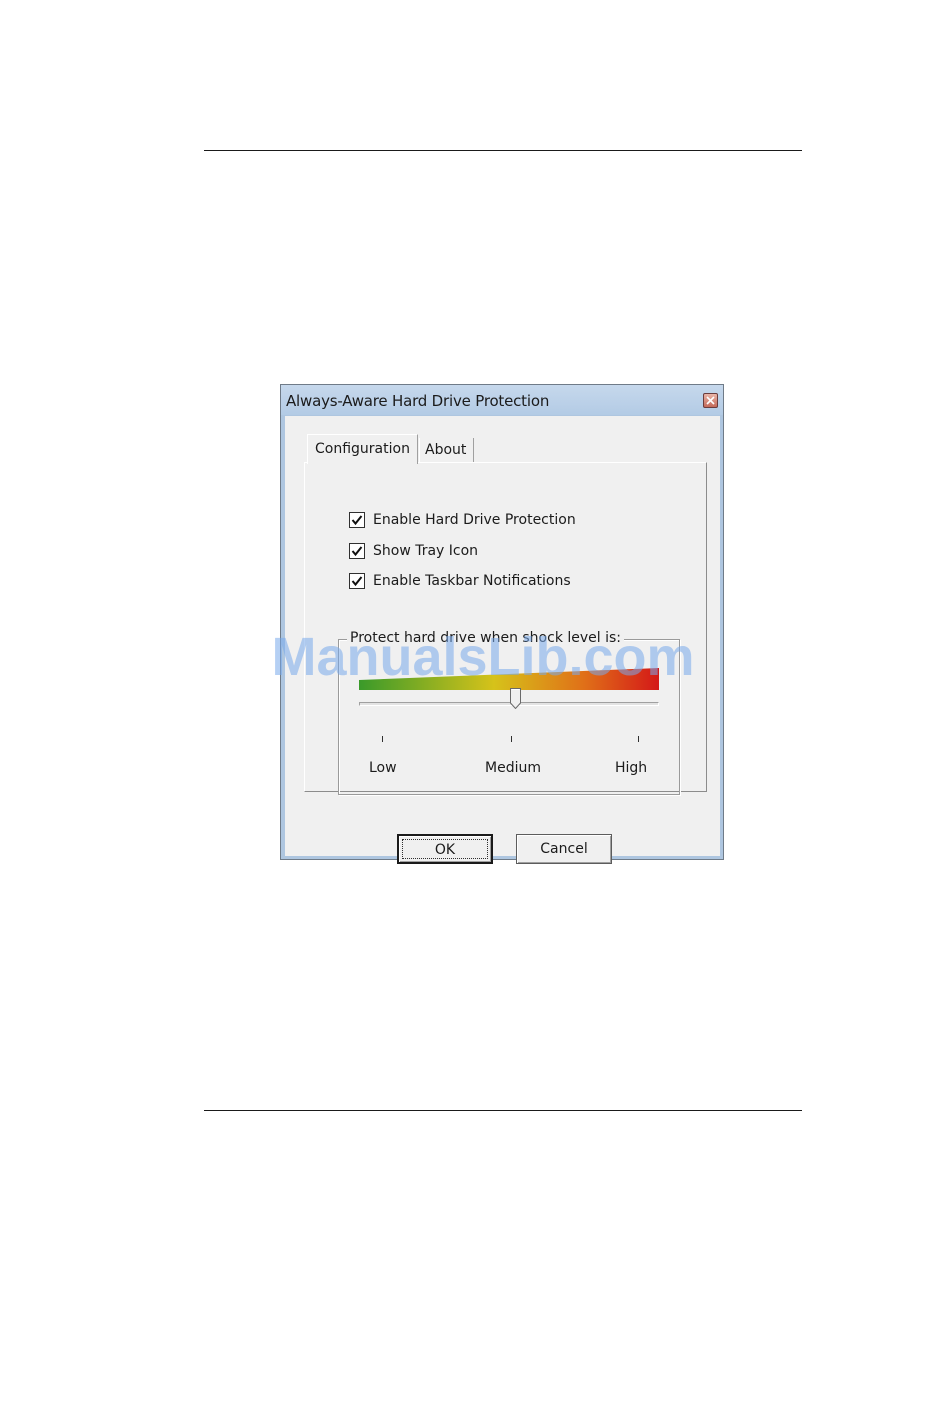  I want to click on ok-button-label: OK, so click(445, 850).